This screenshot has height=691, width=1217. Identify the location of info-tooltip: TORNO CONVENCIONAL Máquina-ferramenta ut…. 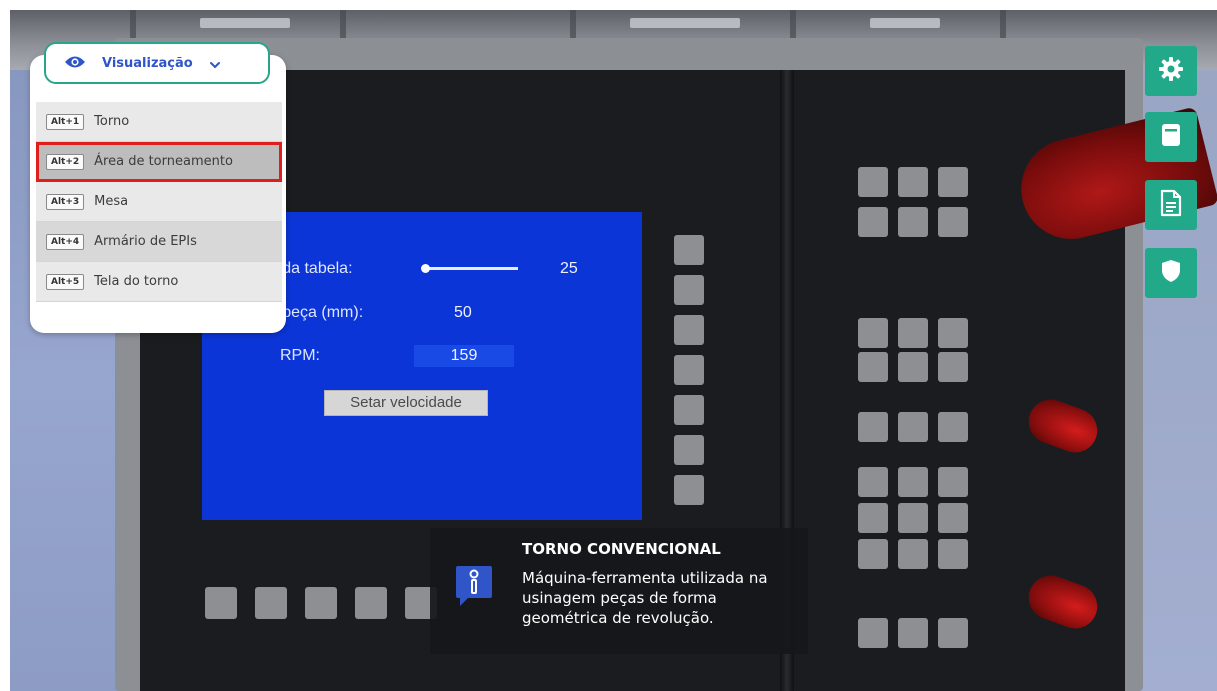
(619, 591).